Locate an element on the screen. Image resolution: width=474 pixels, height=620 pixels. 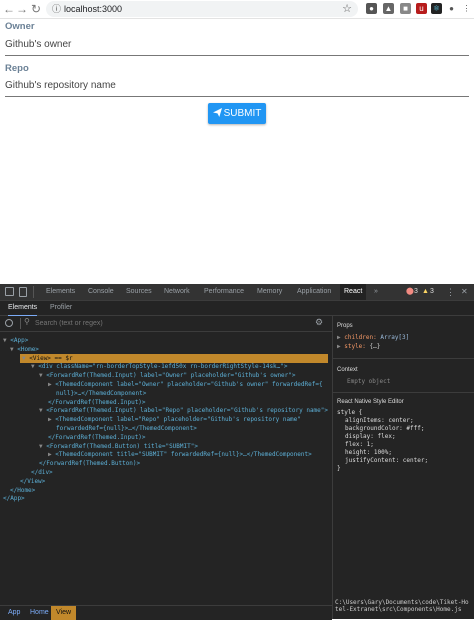
tree-node: </ForwardRef(Themed.Button)> is located at coordinates (70, 463).